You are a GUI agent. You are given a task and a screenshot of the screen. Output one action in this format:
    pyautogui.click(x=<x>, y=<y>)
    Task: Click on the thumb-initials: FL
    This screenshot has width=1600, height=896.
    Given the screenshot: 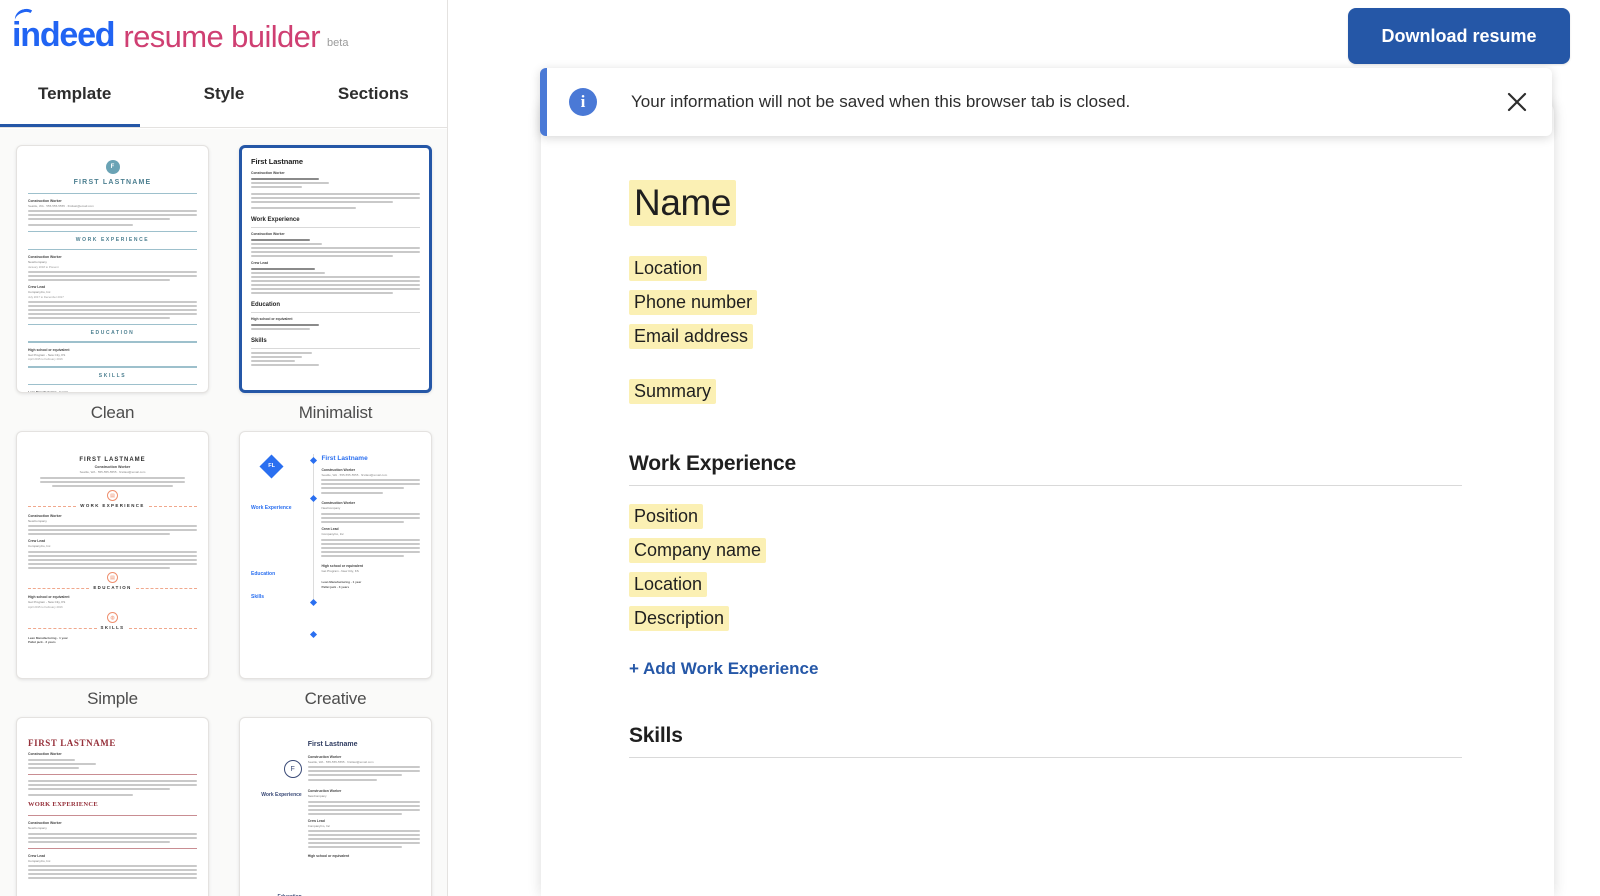 What is the action you would take?
    pyautogui.click(x=271, y=466)
    